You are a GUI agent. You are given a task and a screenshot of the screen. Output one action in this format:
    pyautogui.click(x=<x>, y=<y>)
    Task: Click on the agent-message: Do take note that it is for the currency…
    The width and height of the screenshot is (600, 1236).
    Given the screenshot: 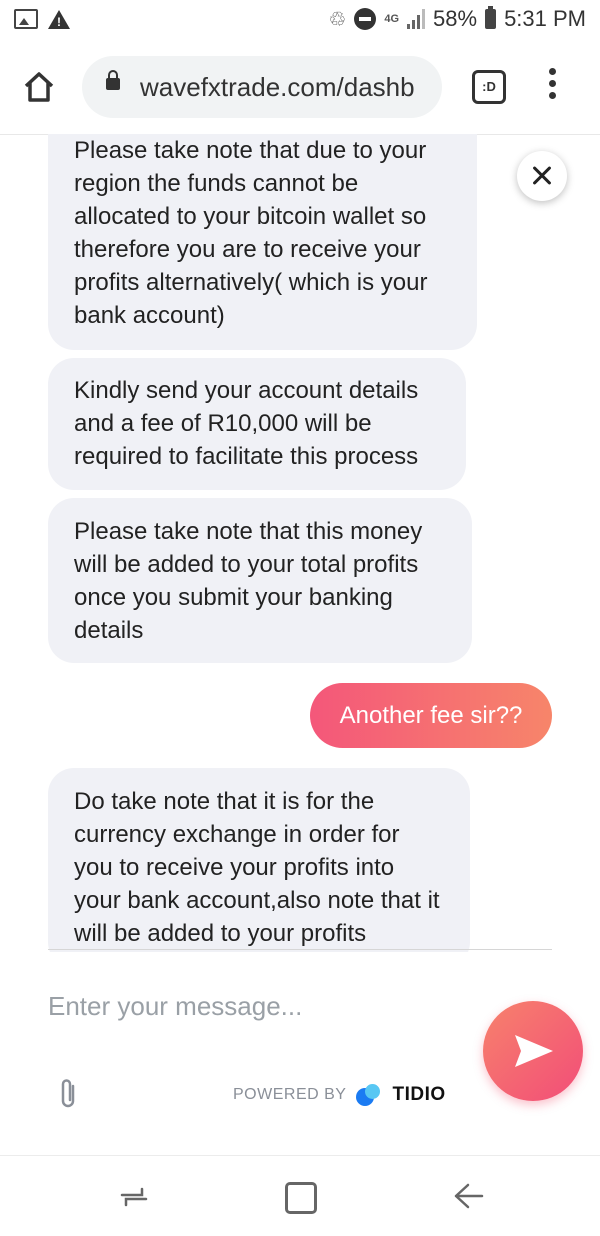 What is the action you would take?
    pyautogui.click(x=259, y=860)
    